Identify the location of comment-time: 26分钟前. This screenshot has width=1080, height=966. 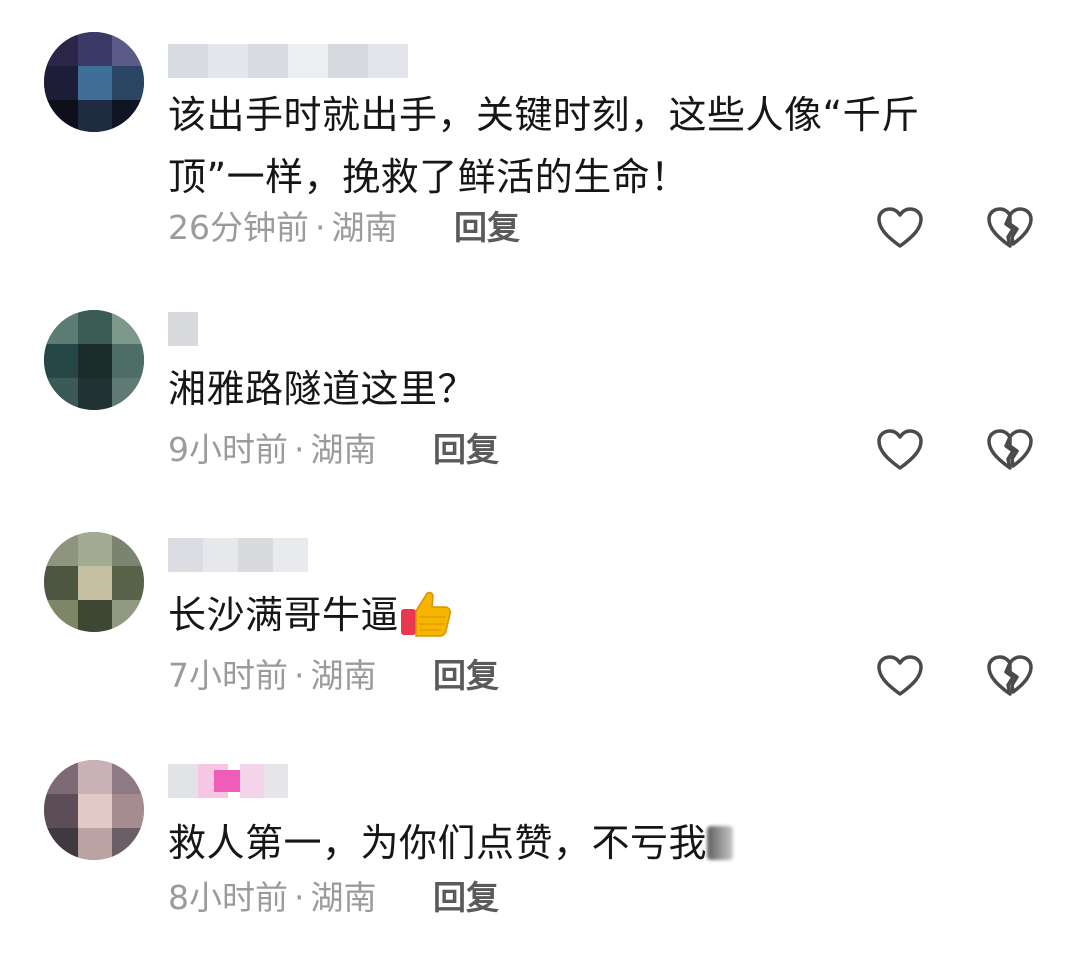
(238, 227).